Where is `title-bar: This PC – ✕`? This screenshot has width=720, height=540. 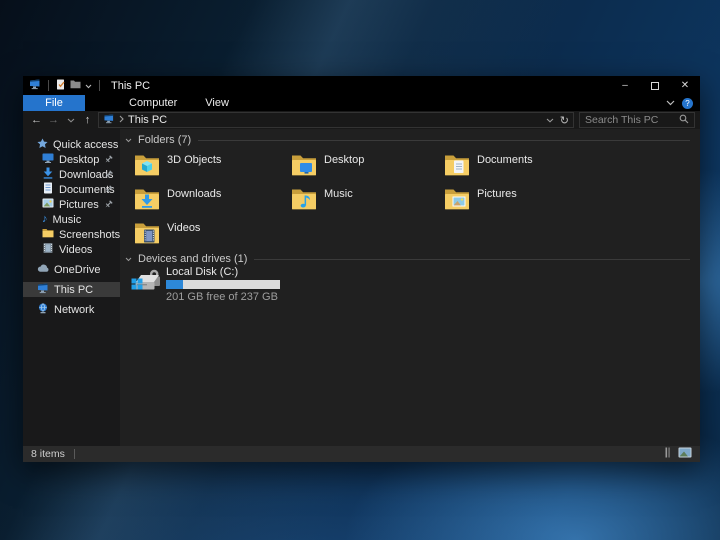 title-bar: This PC – ✕ is located at coordinates (361, 85).